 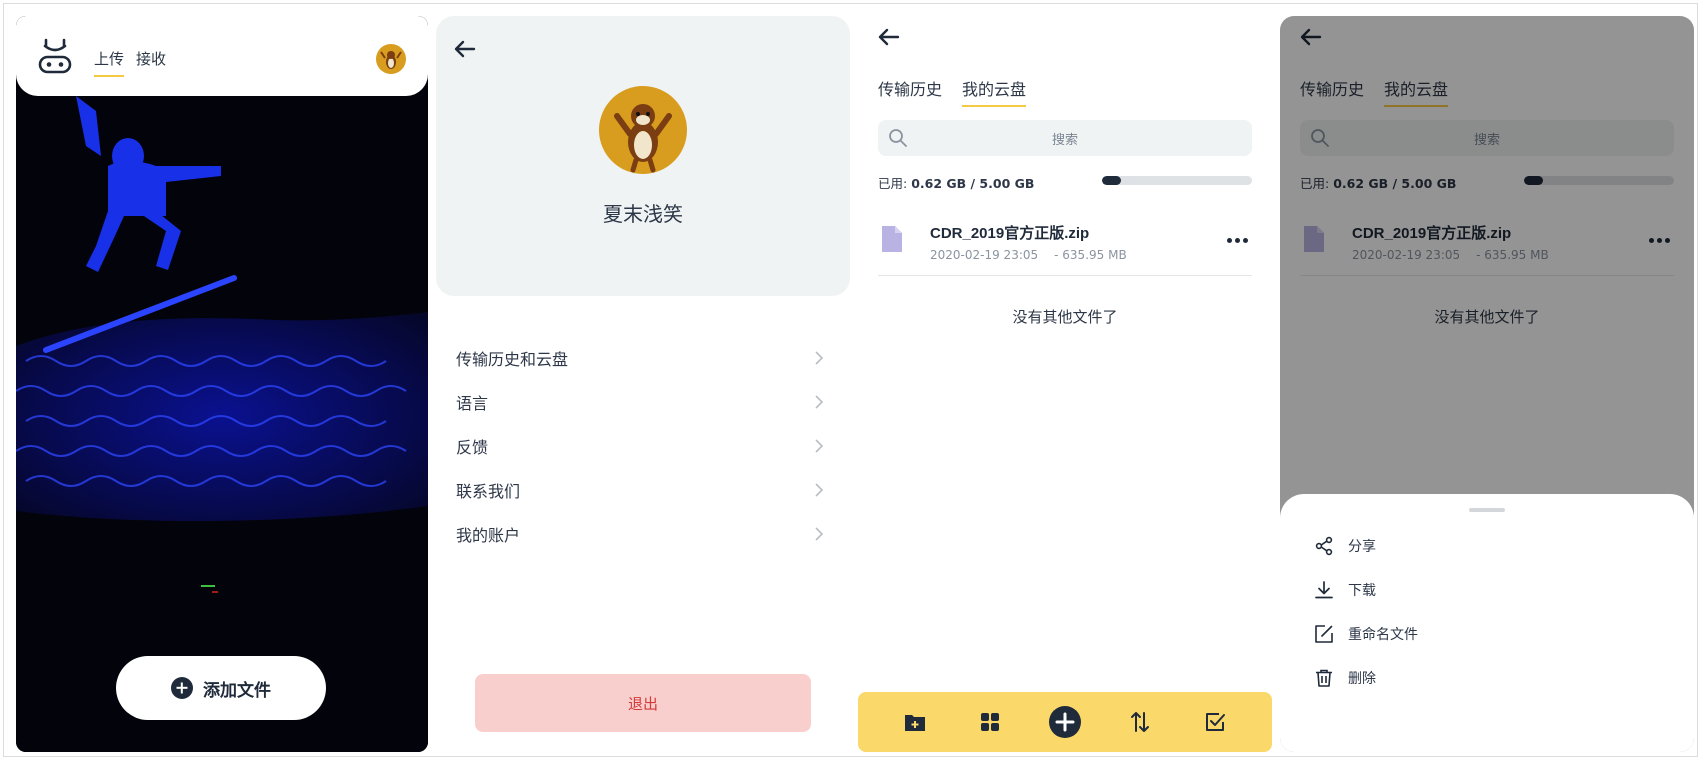 I want to click on download-label: 下载, so click(x=1362, y=591).